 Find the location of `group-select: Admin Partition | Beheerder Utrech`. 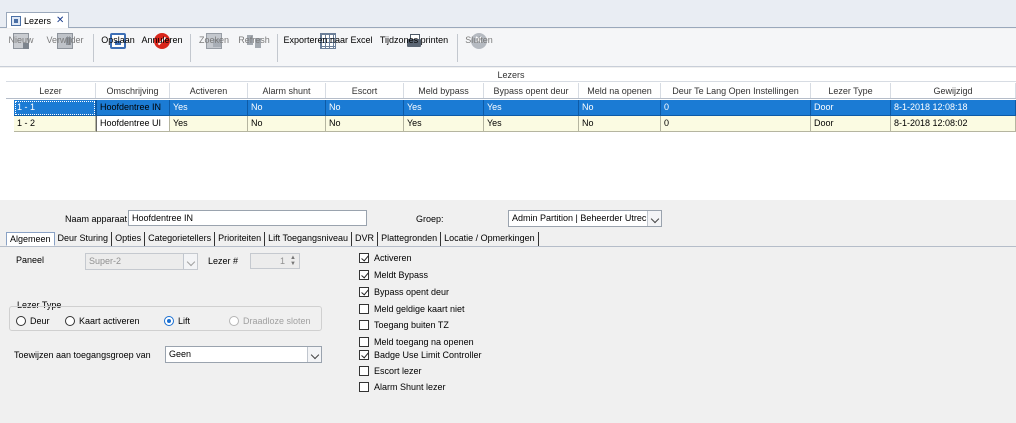

group-select: Admin Partition | Beheerder Utrech is located at coordinates (585, 218).